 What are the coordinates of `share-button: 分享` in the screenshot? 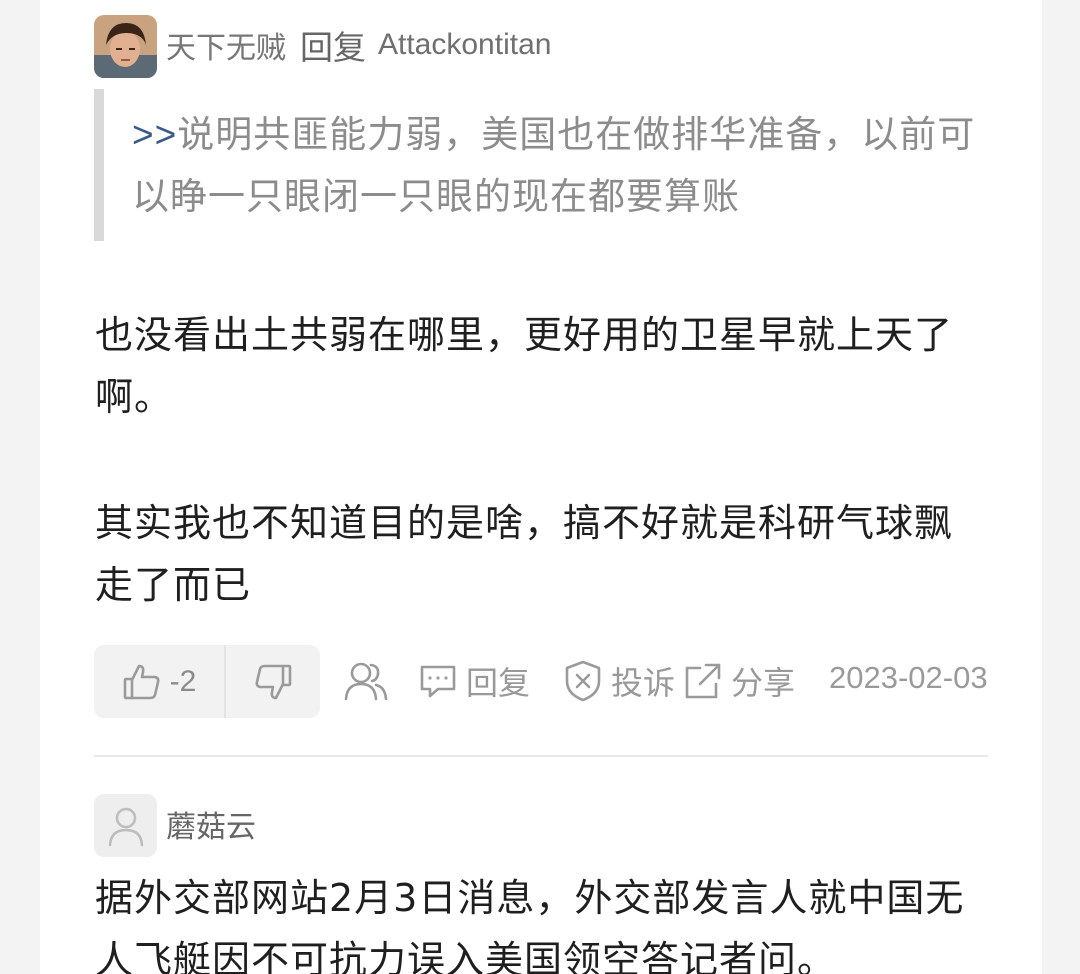 It's located at (739, 681).